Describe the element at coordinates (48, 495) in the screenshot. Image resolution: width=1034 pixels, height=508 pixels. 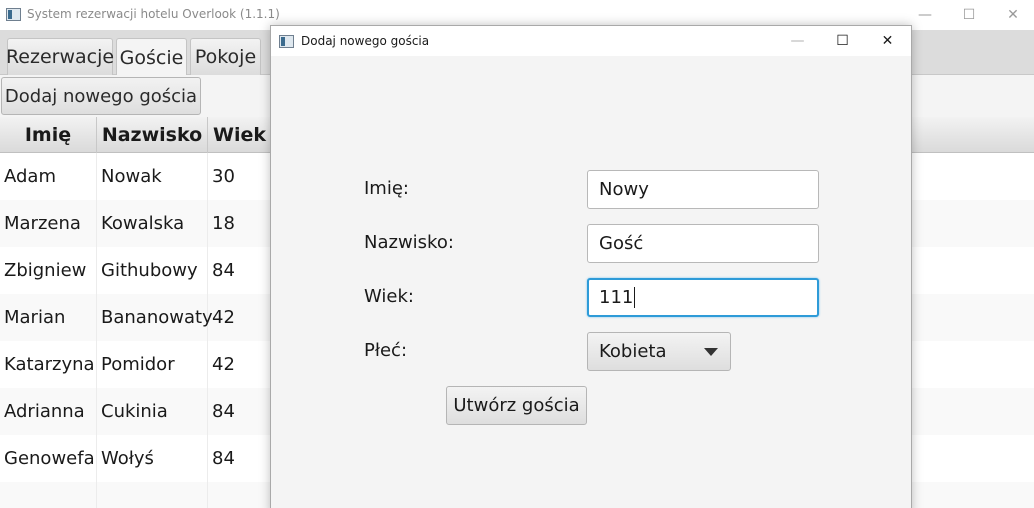
I see `cell-first-name` at that location.